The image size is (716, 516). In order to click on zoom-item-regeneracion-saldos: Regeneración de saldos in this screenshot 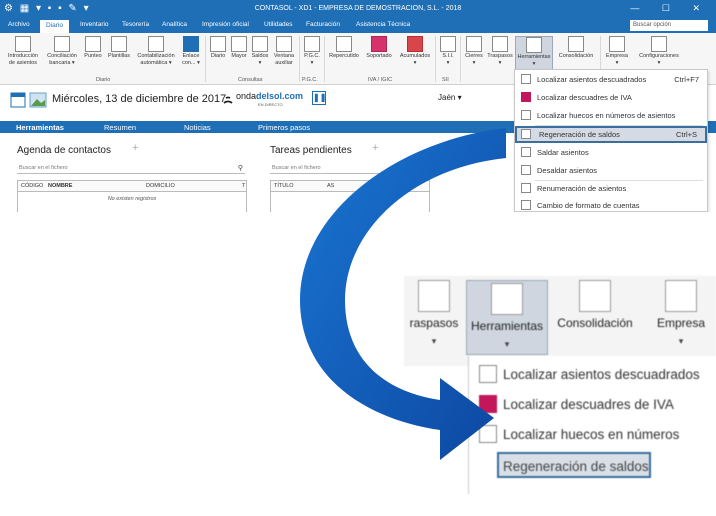, I will do `click(574, 465)`.